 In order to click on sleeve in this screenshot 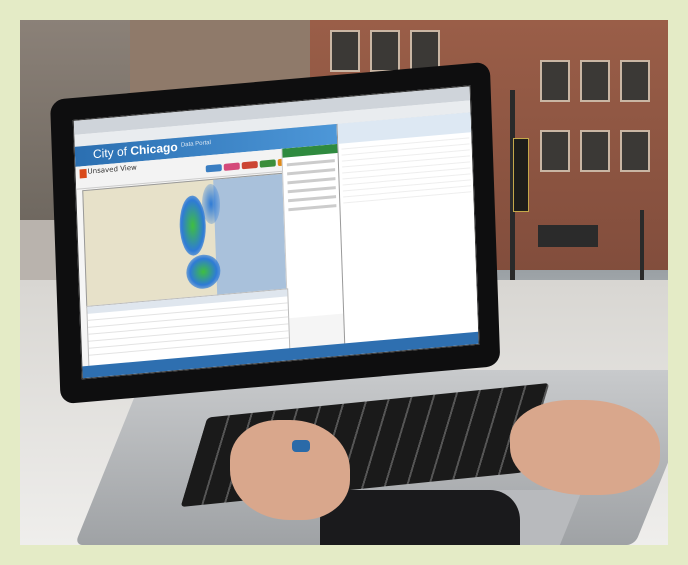, I will do `click(420, 517)`.